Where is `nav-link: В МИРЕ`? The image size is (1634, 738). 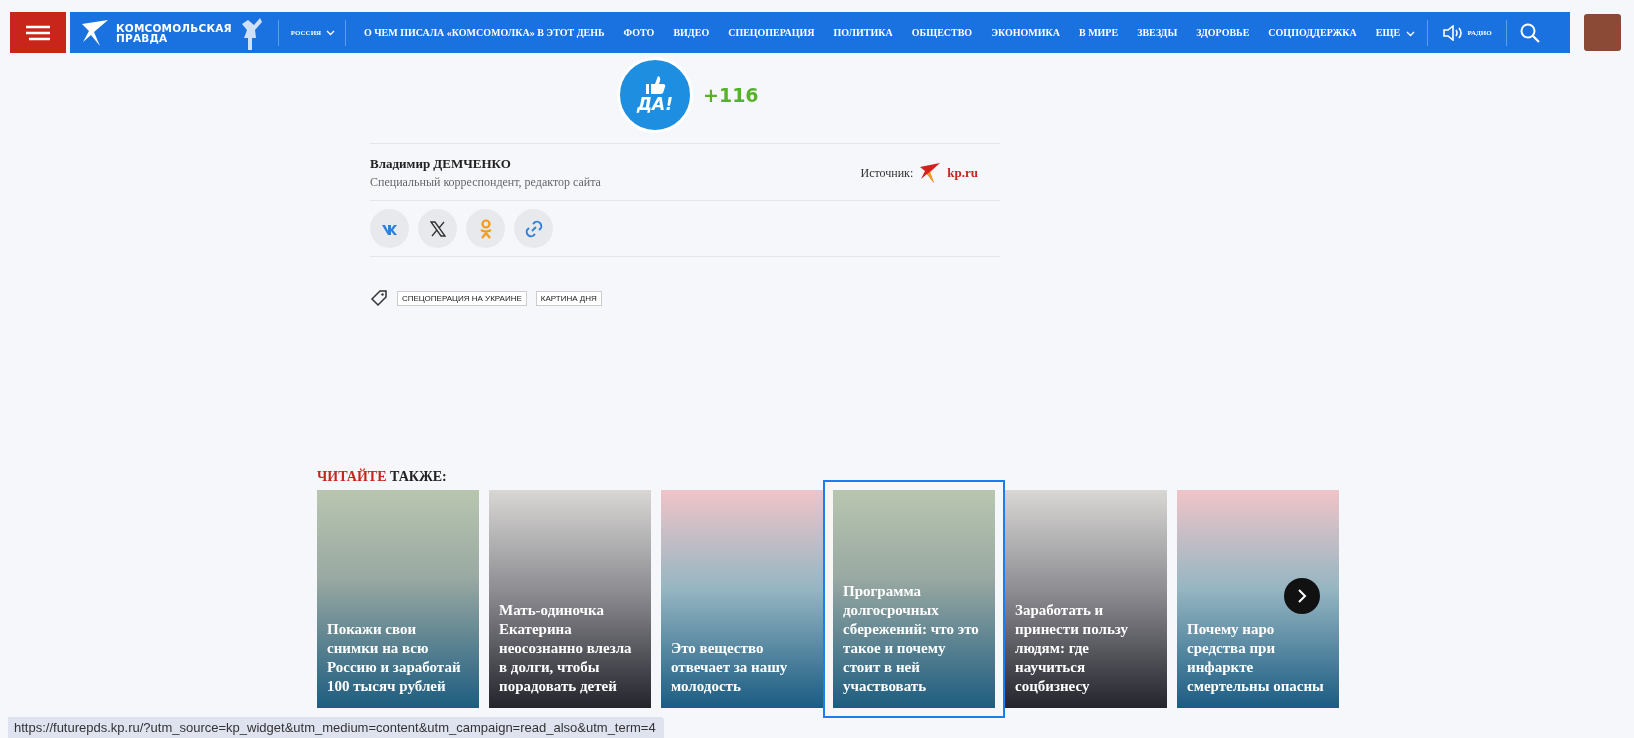
nav-link: В МИРЕ is located at coordinates (1098, 32).